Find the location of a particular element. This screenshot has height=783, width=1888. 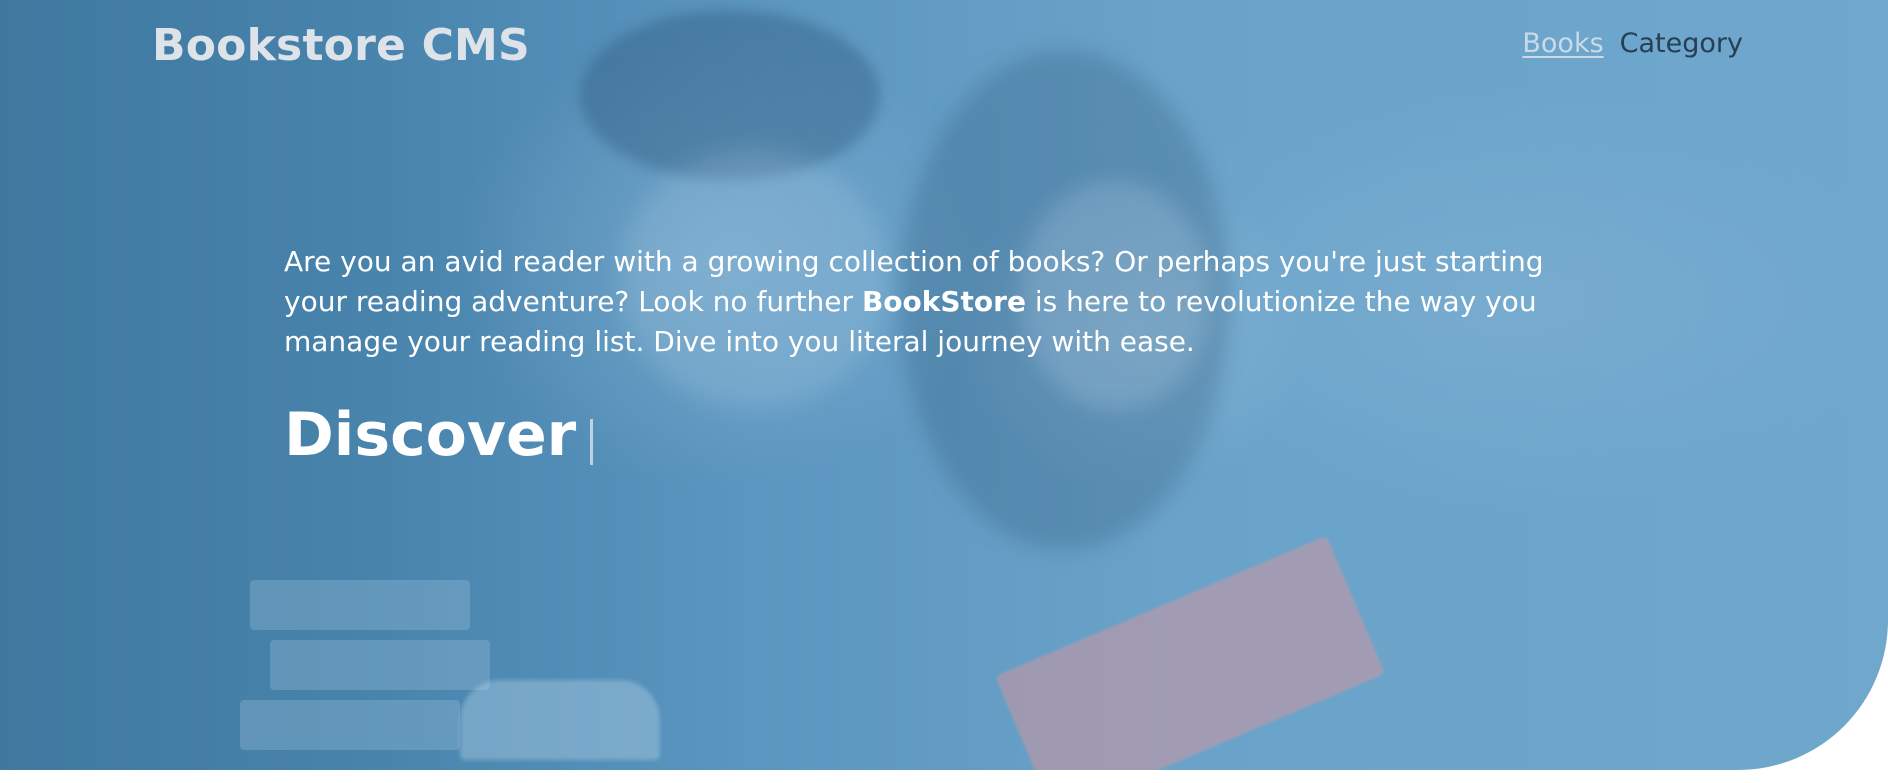

typed-headline: Discover is located at coordinates (439, 435).